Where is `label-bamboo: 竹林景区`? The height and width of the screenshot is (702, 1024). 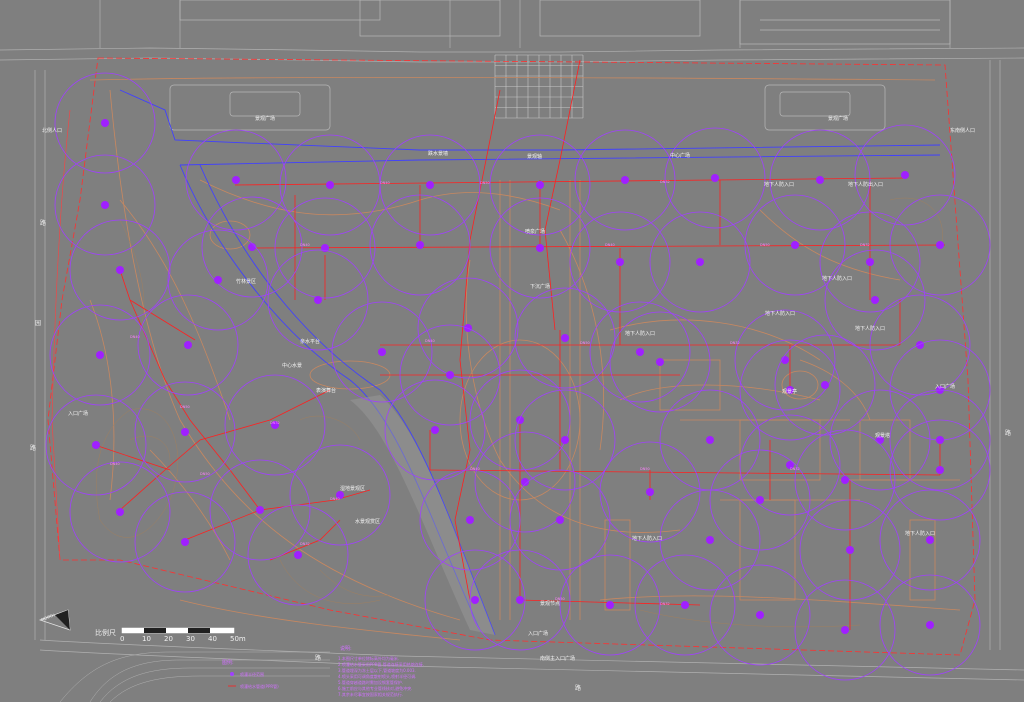 label-bamboo: 竹林景区 is located at coordinates (246, 281).